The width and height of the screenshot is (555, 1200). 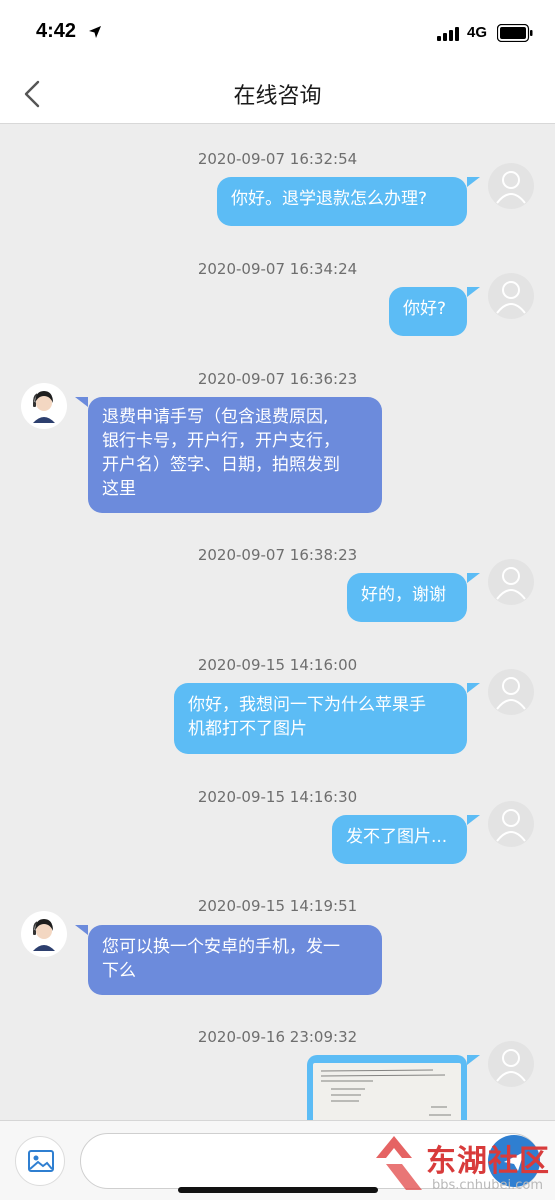 I want to click on message-bubble-user: 好的，谢谢, so click(x=407, y=597).